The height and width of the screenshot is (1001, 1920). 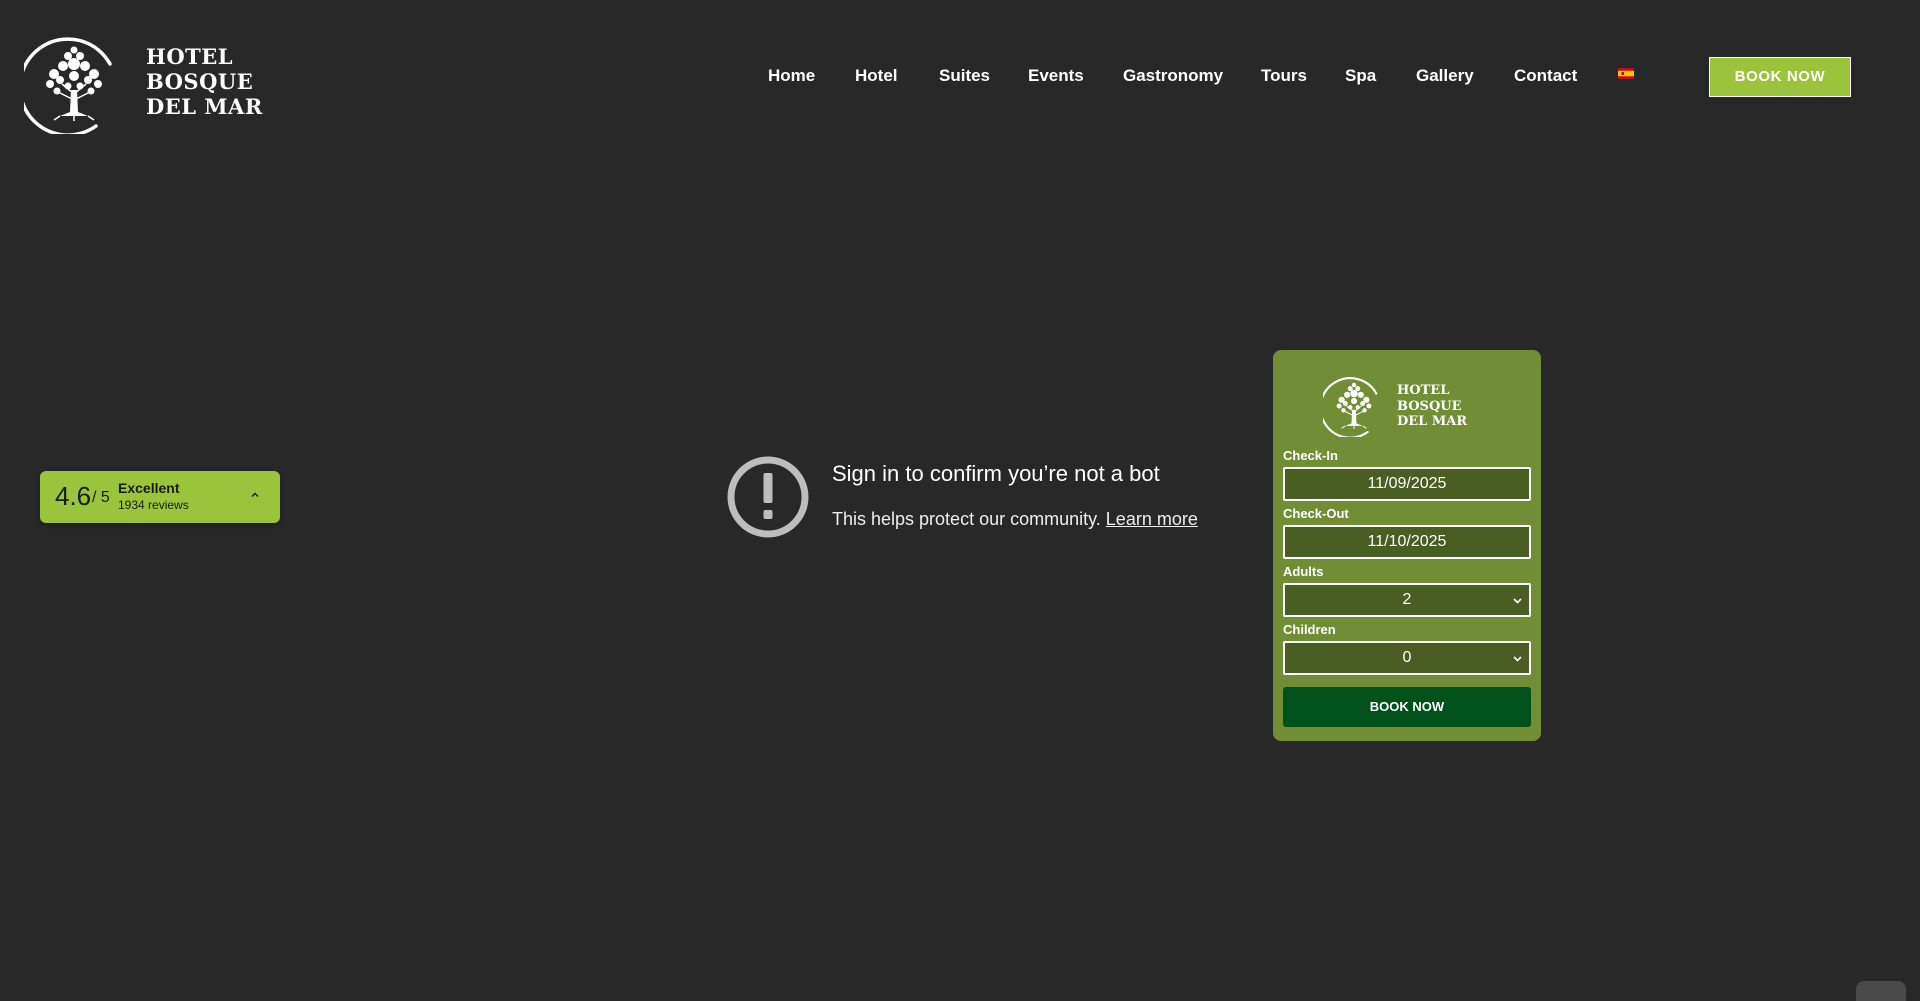 I want to click on chevron-up-icon, so click(x=255, y=495).